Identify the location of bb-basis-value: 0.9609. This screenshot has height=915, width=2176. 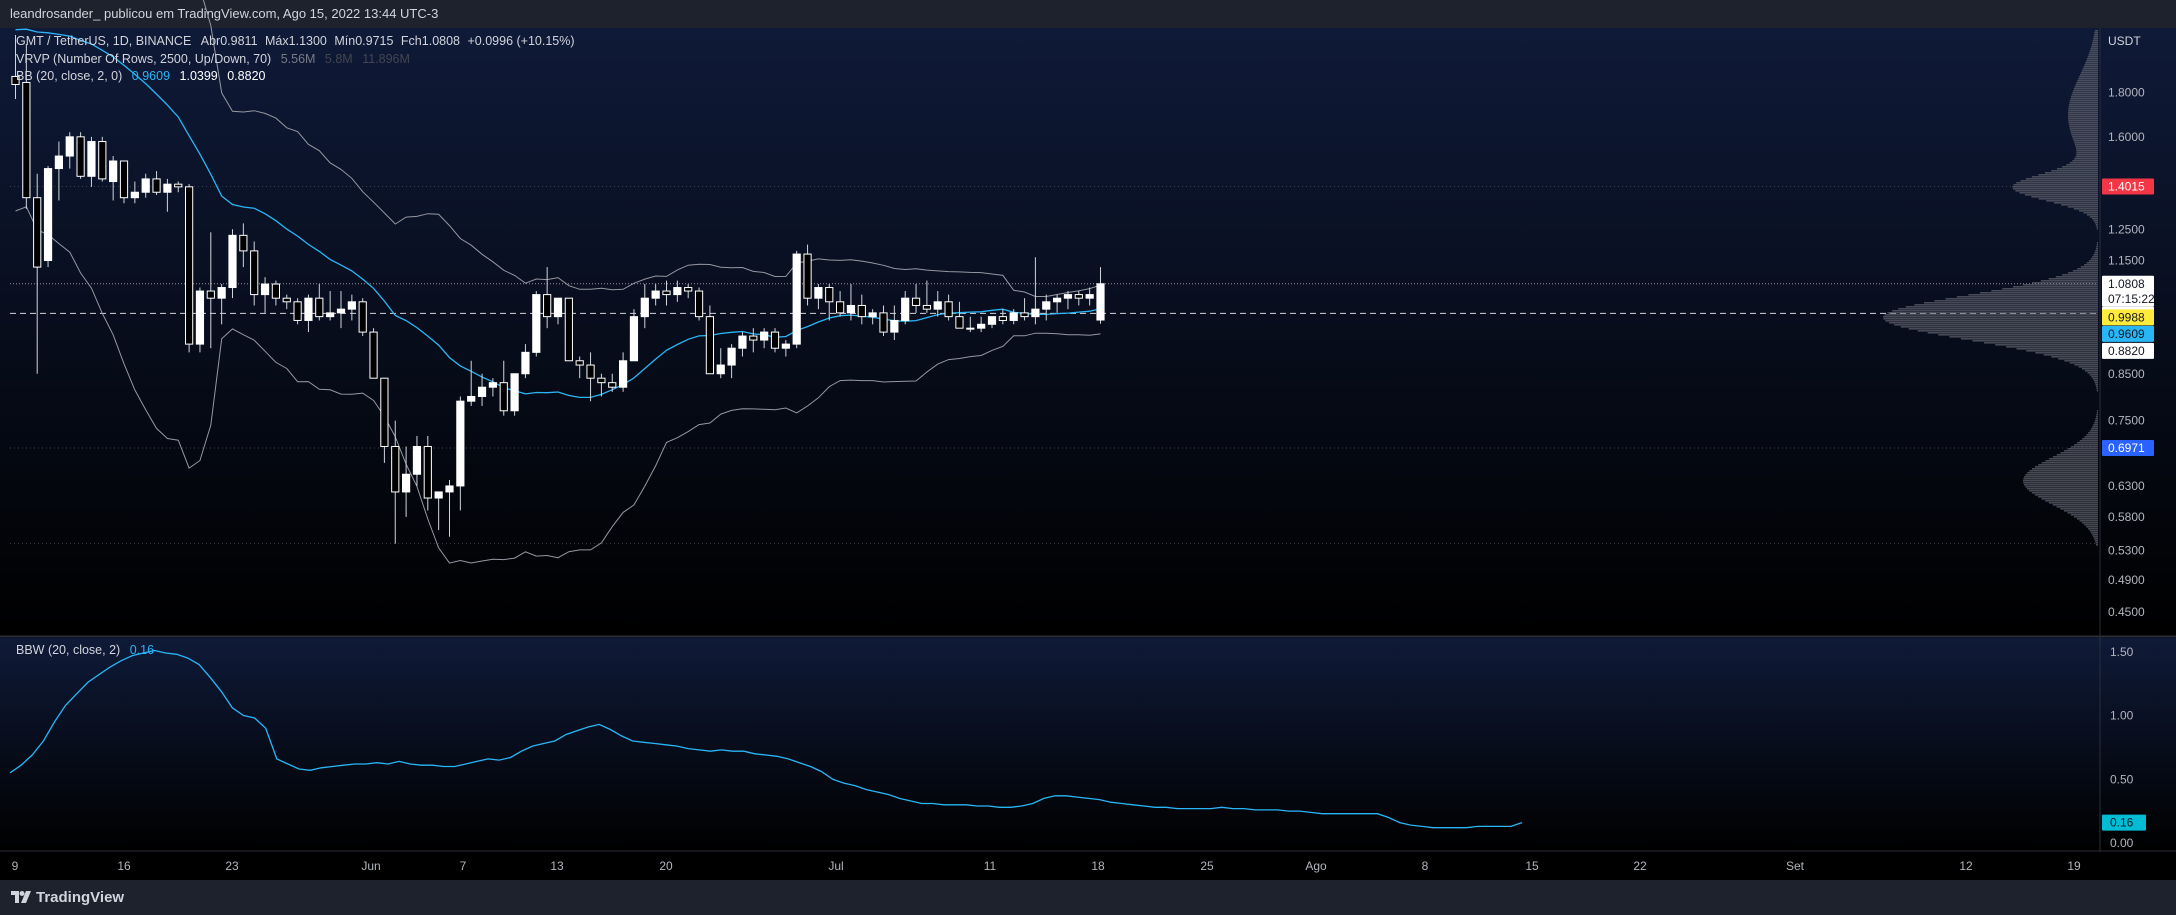
(151, 76).